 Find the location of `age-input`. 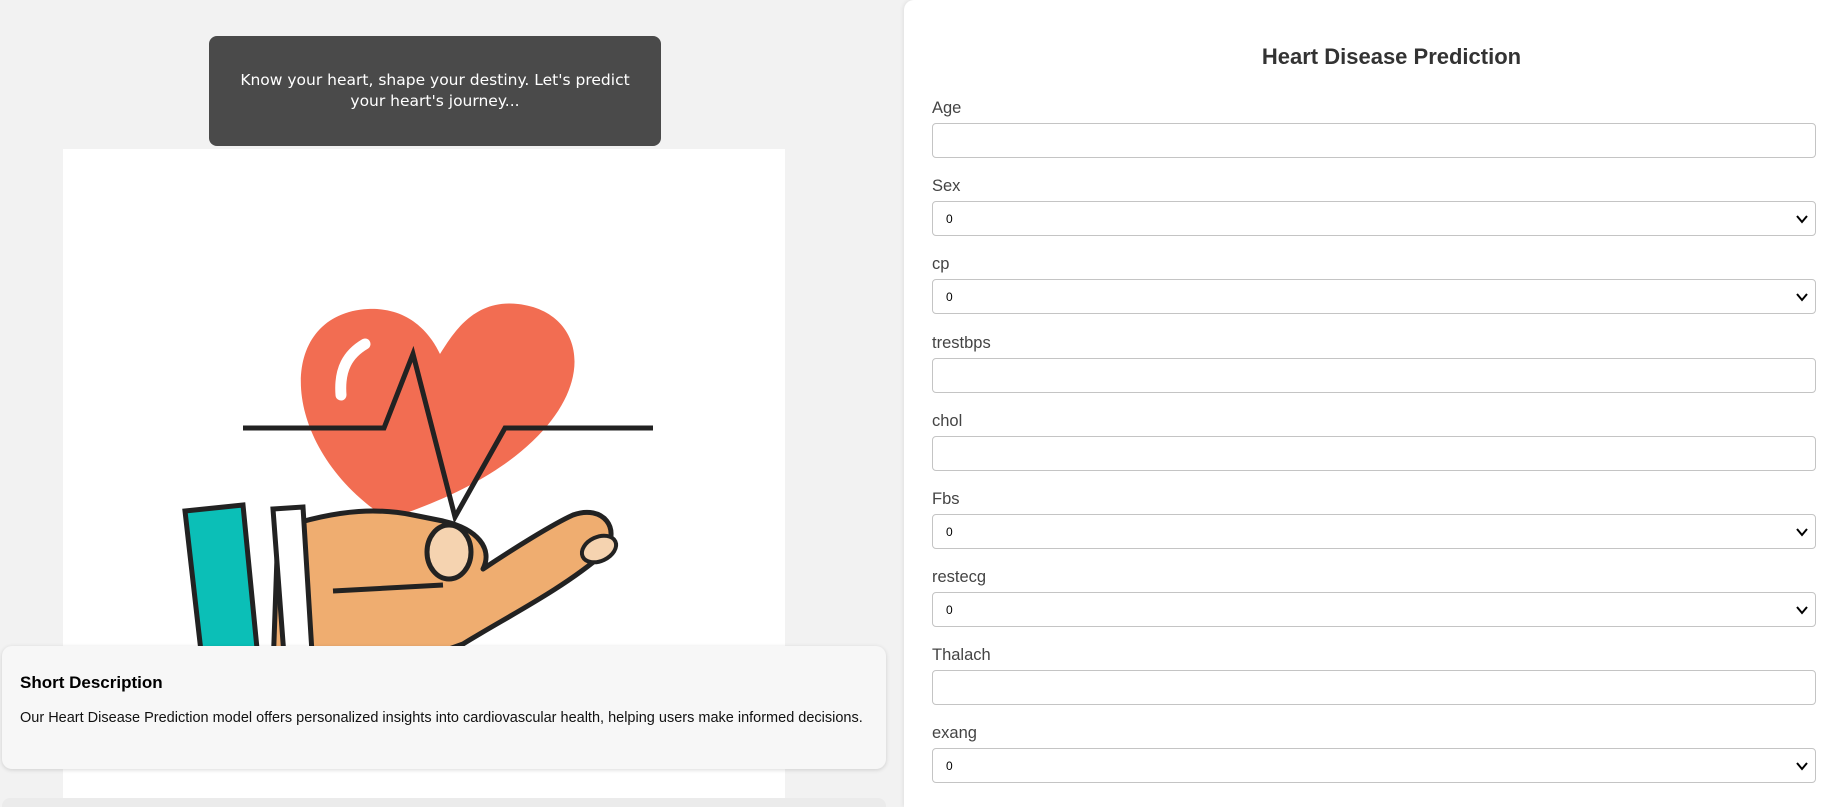

age-input is located at coordinates (1374, 140).